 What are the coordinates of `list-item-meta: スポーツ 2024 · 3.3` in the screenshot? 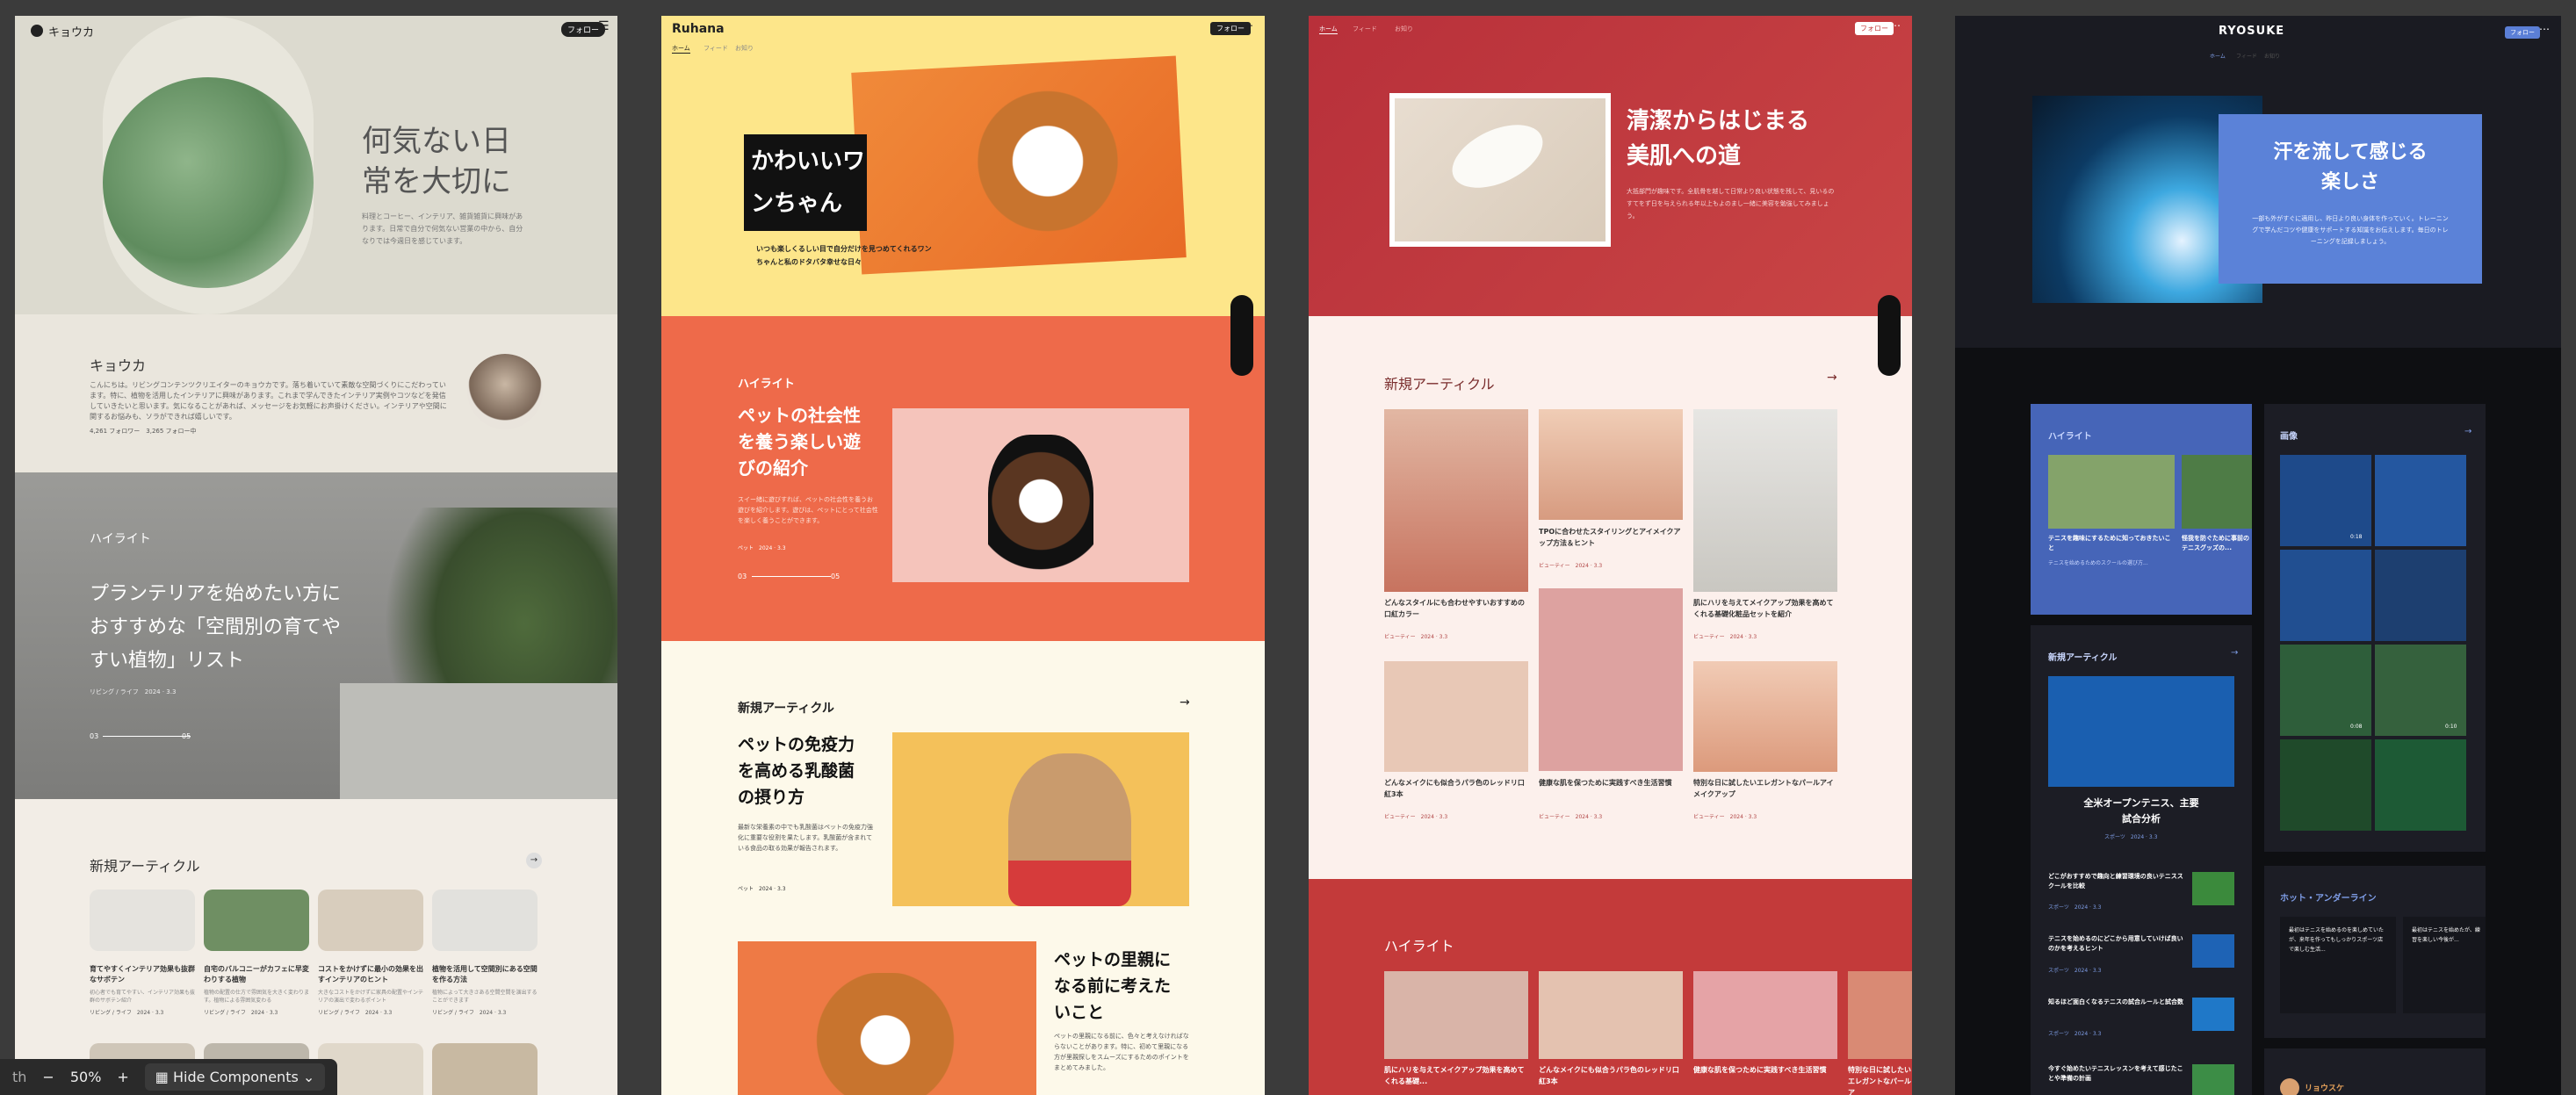 It's located at (2075, 907).